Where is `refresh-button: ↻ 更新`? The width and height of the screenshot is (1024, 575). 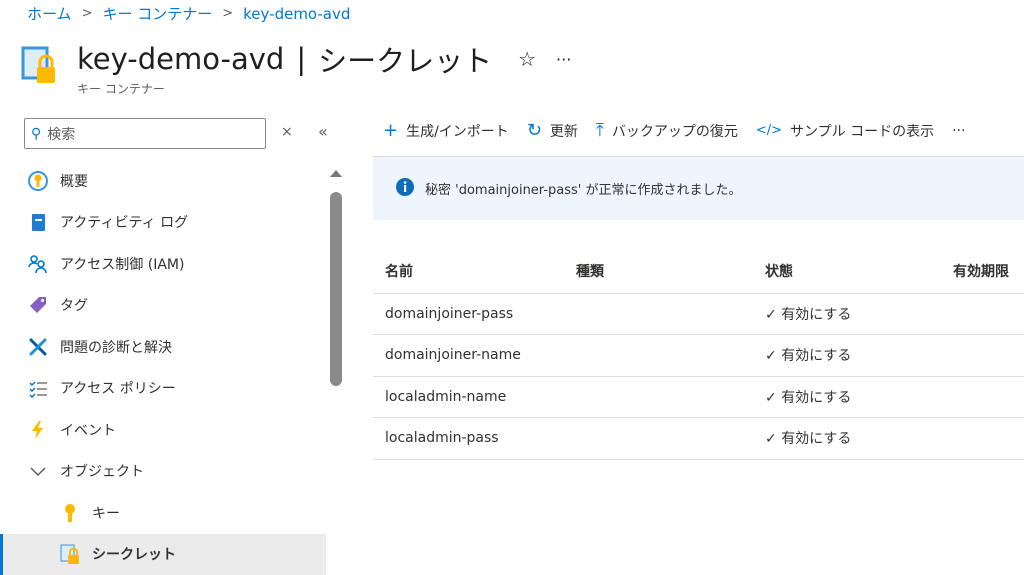 refresh-button: ↻ 更新 is located at coordinates (552, 130).